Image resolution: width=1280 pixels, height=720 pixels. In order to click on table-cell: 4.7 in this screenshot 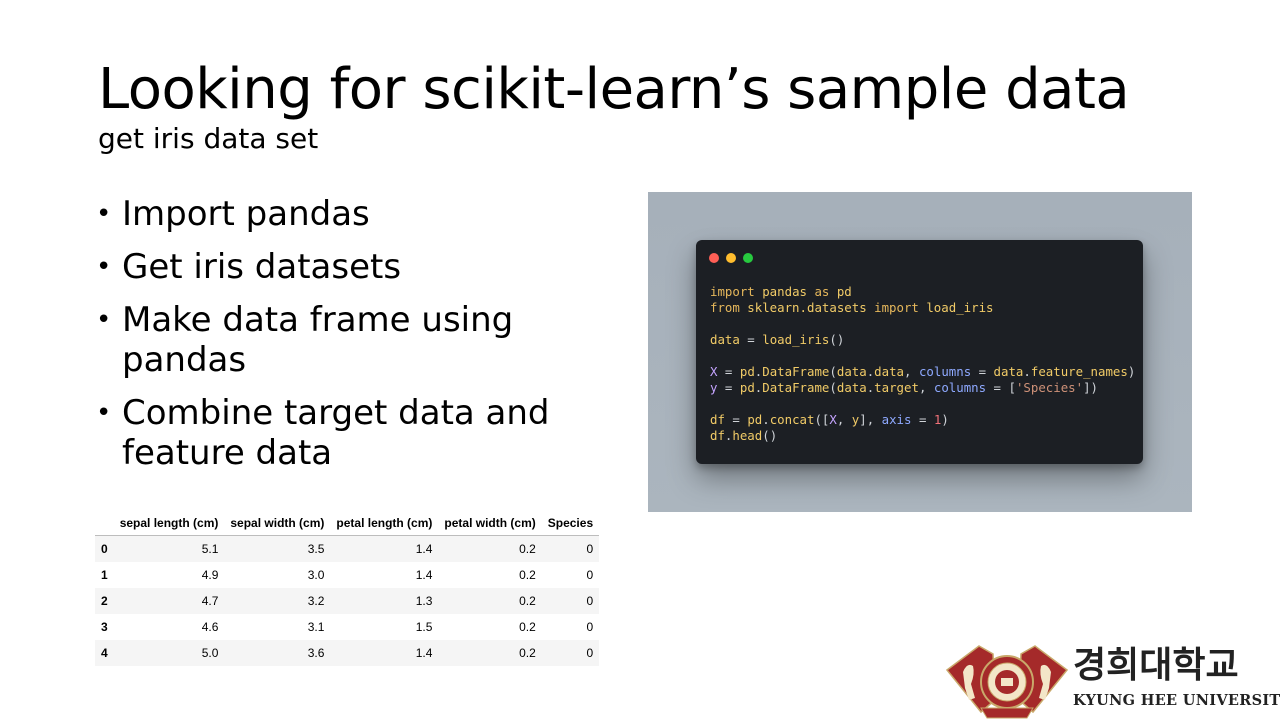, I will do `click(210, 601)`.